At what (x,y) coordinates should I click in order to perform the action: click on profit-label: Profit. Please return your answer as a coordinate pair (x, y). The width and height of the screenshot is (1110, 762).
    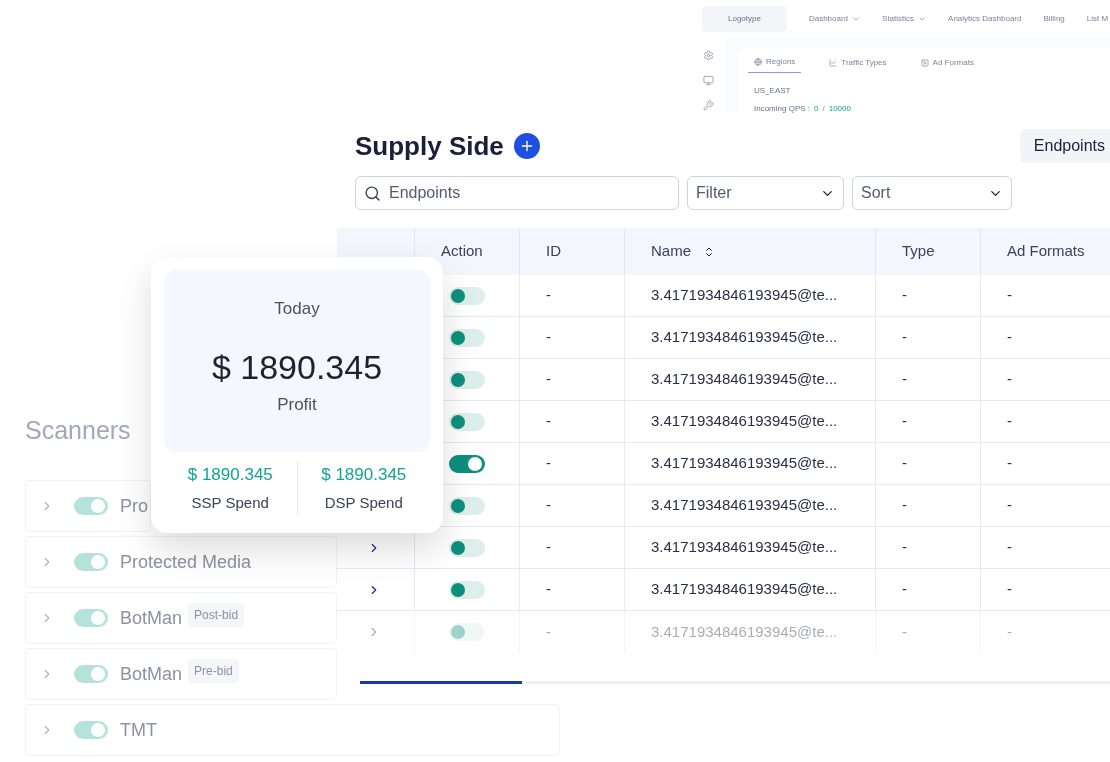
    Looking at the image, I should click on (297, 404).